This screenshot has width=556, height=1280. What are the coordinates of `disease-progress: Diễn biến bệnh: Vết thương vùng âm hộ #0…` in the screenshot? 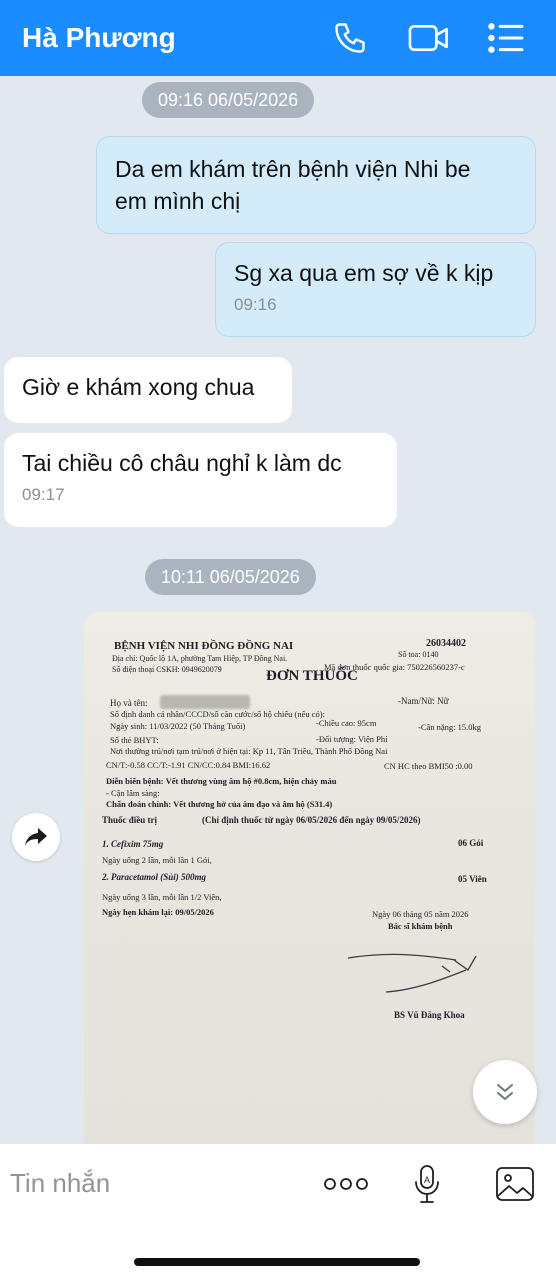 It's located at (221, 781).